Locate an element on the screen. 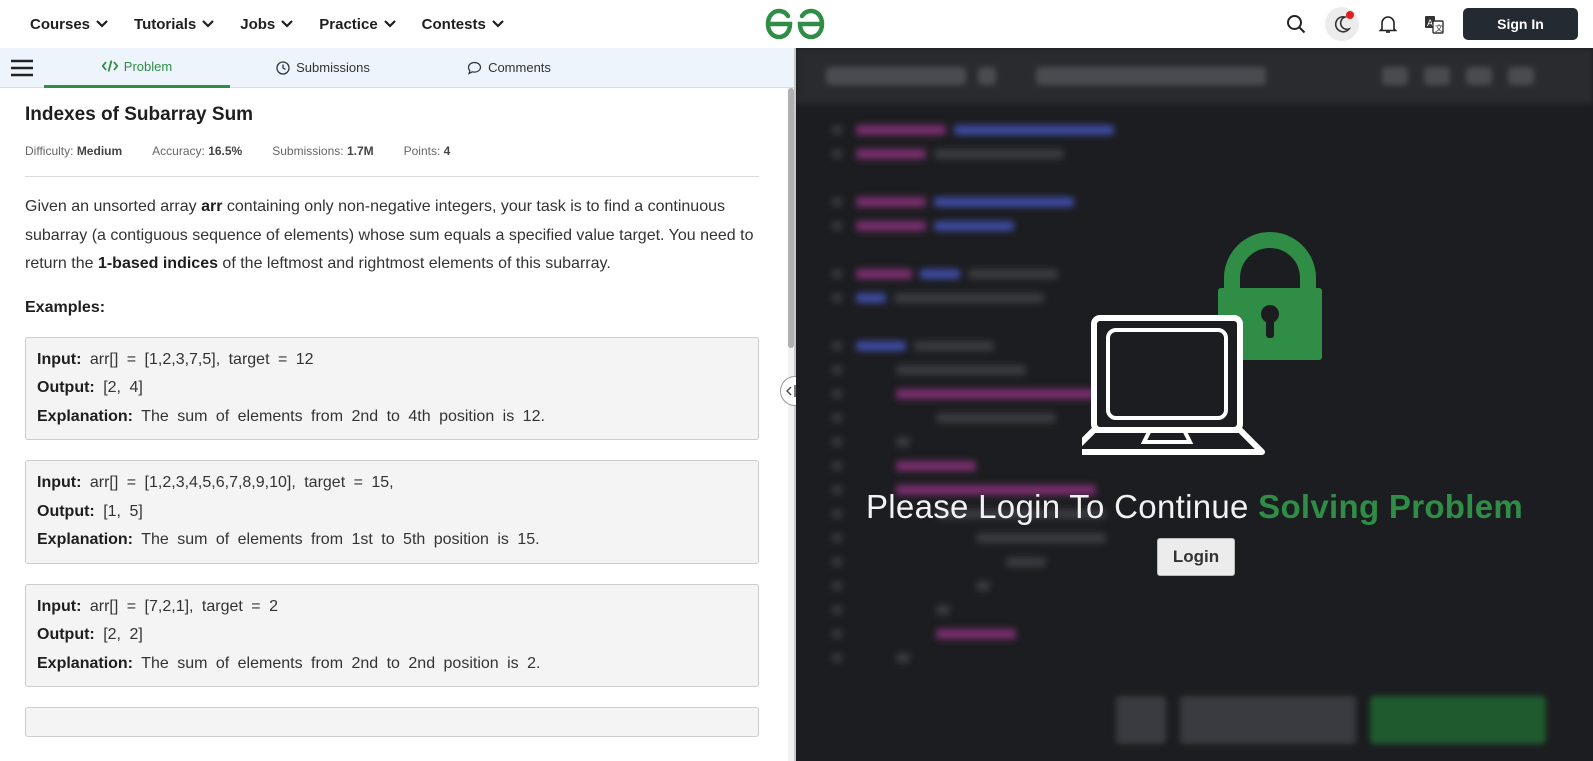 The height and width of the screenshot is (761, 1593). points-value: 4 is located at coordinates (447, 151).